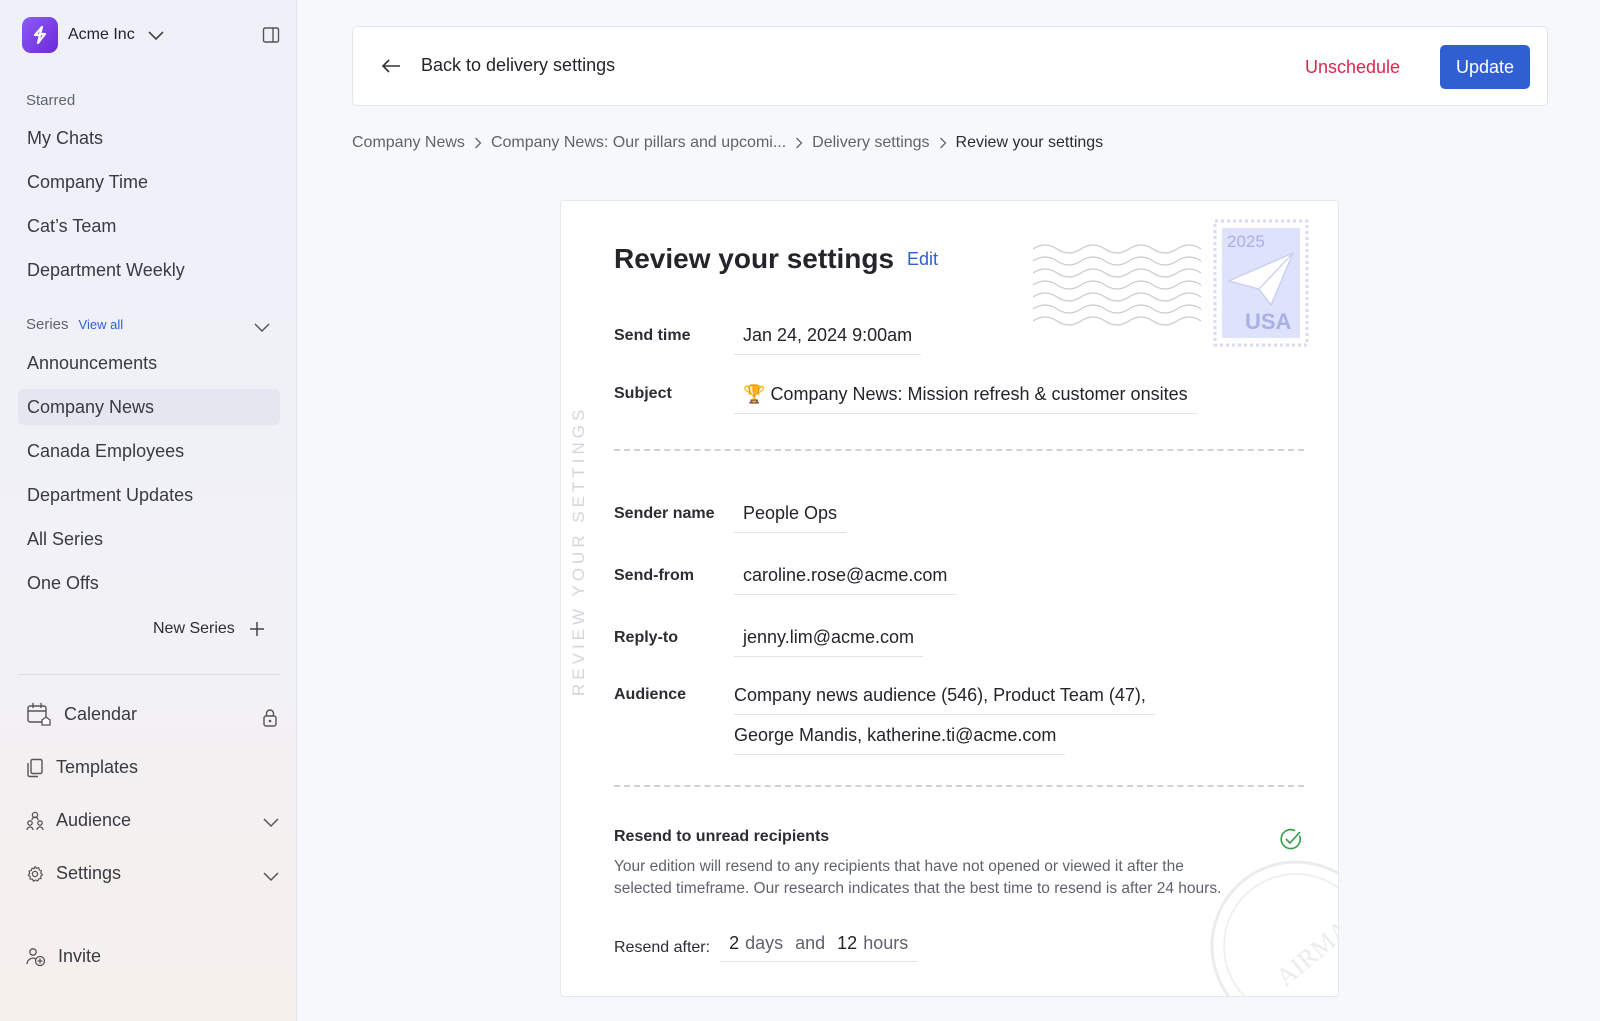 This screenshot has height=1021, width=1600. What do you see at coordinates (650, 694) in the screenshot?
I see `audience-label: Audience` at bounding box center [650, 694].